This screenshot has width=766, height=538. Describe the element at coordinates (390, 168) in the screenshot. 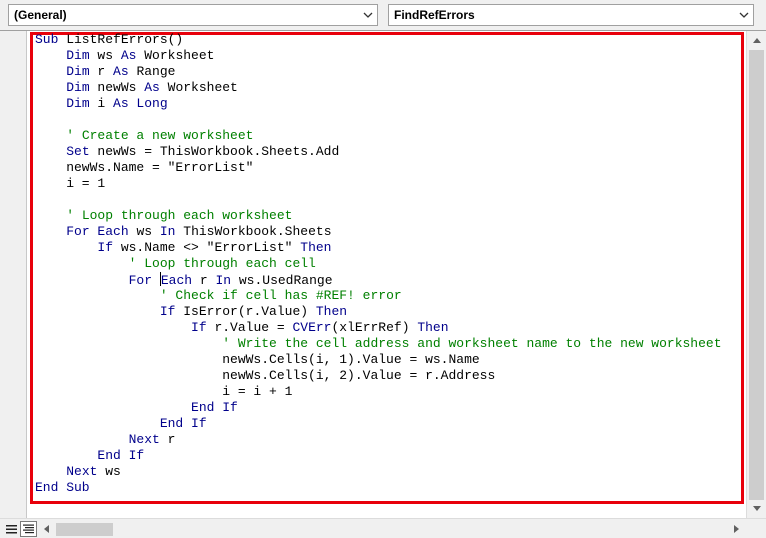

I see `code-line: newWs.Name = "ErrorList"` at that location.